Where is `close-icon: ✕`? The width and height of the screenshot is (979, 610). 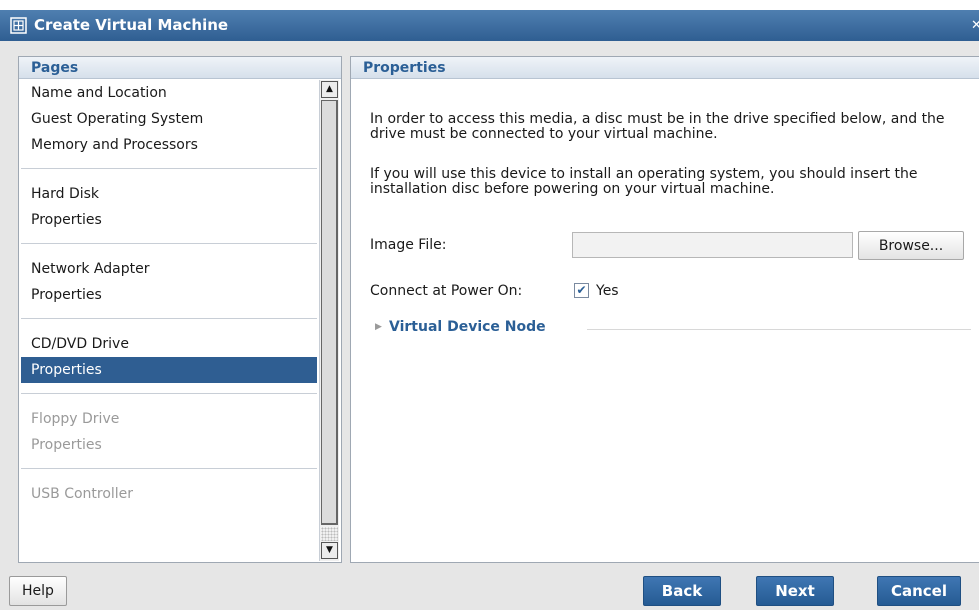
close-icon: ✕ is located at coordinates (975, 26).